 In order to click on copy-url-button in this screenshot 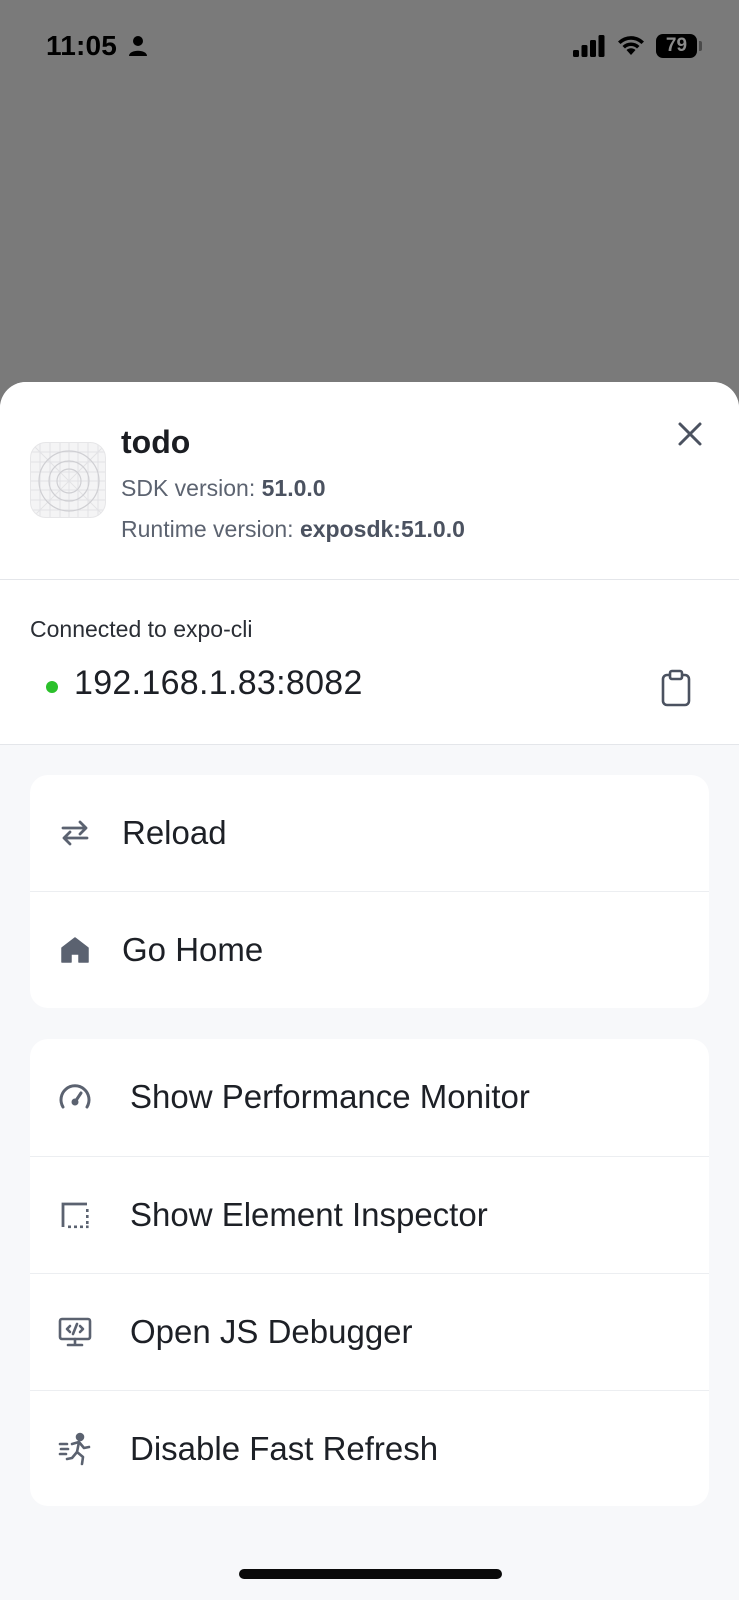, I will do `click(676, 688)`.